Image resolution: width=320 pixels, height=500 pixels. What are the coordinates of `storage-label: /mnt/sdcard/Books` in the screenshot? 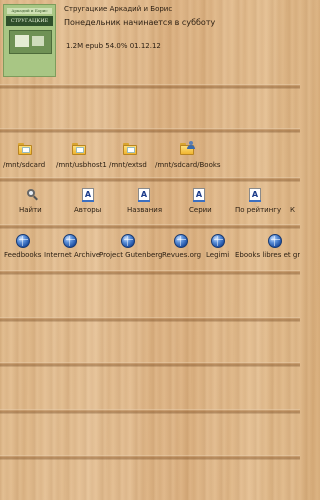 It's located at (188, 165).